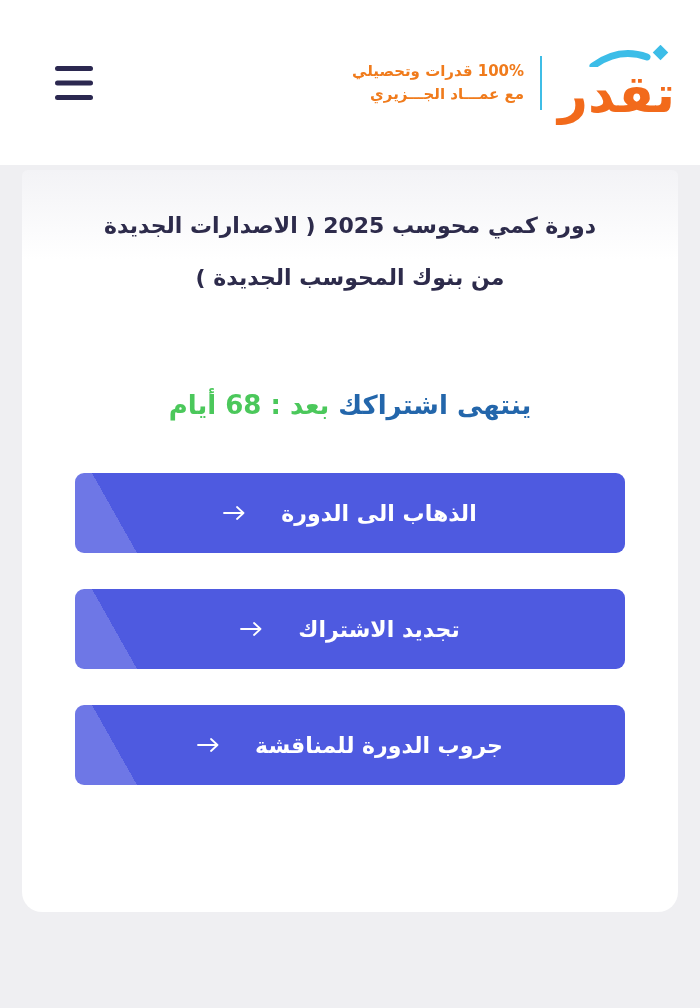 The width and height of the screenshot is (700, 1008). I want to click on action-button: تجديد الاشتراك, so click(350, 629).